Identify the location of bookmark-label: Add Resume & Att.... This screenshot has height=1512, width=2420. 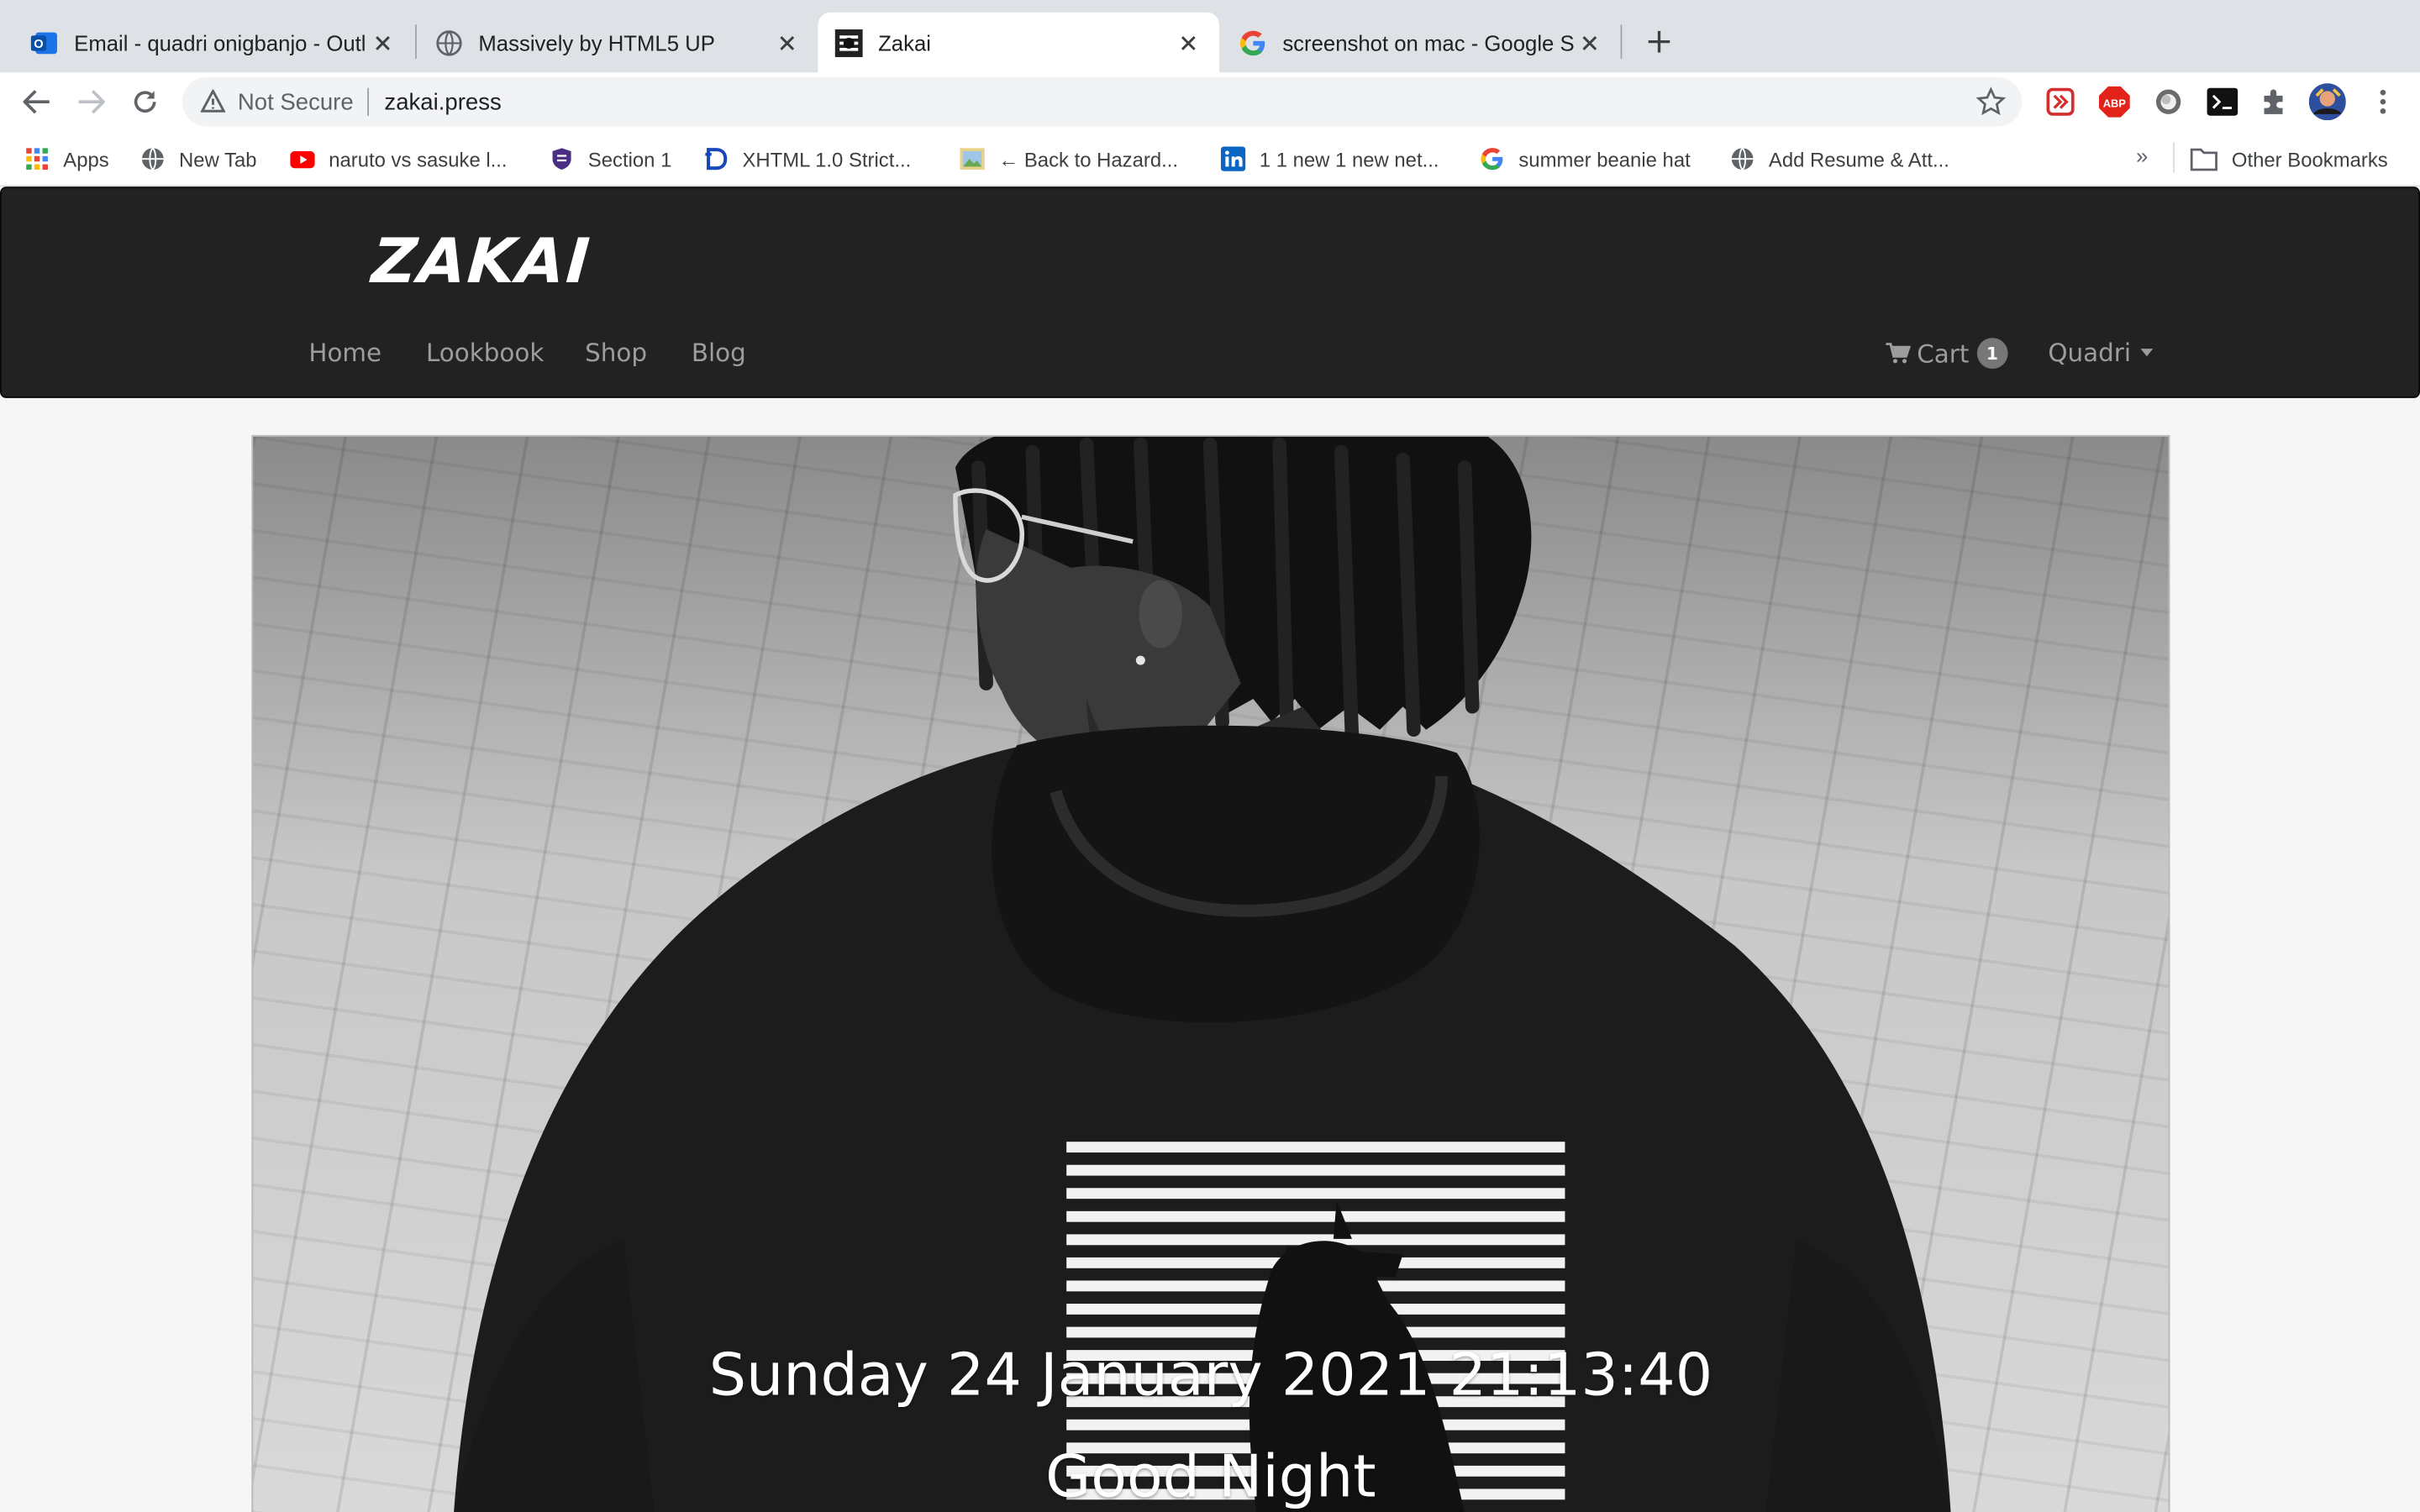
(1859, 159).